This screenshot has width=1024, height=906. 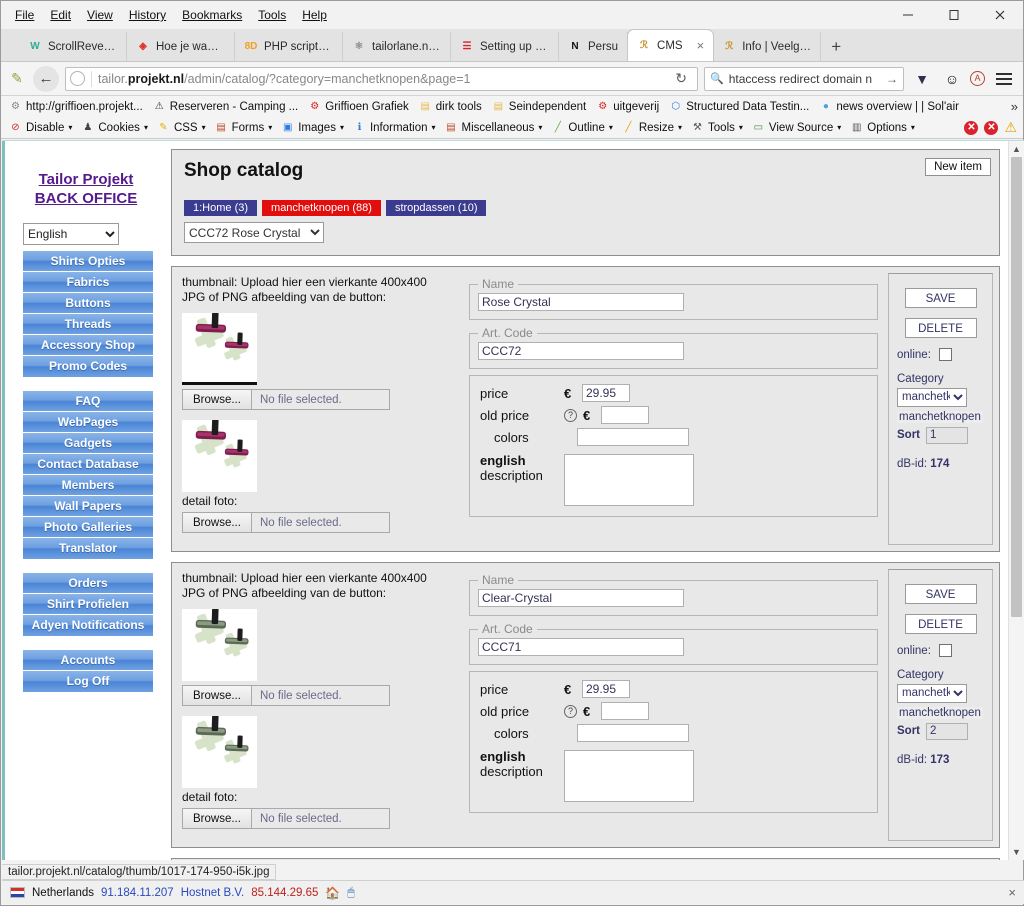 I want to click on menu-view: View, so click(x=100, y=15).